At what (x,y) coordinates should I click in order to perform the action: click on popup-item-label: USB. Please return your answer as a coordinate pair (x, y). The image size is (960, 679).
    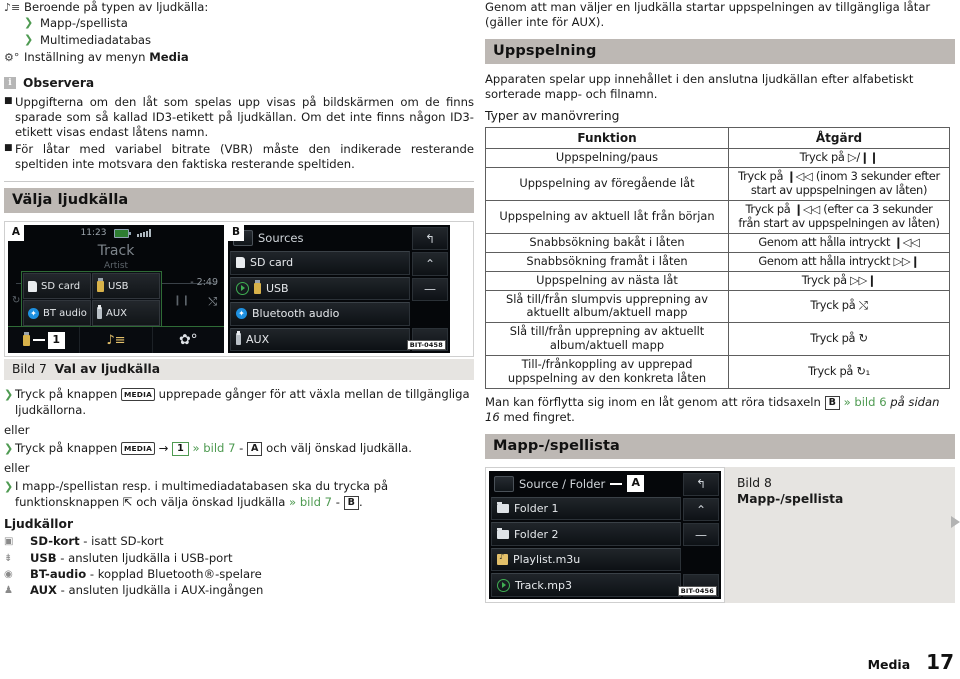
    Looking at the image, I should click on (118, 286).